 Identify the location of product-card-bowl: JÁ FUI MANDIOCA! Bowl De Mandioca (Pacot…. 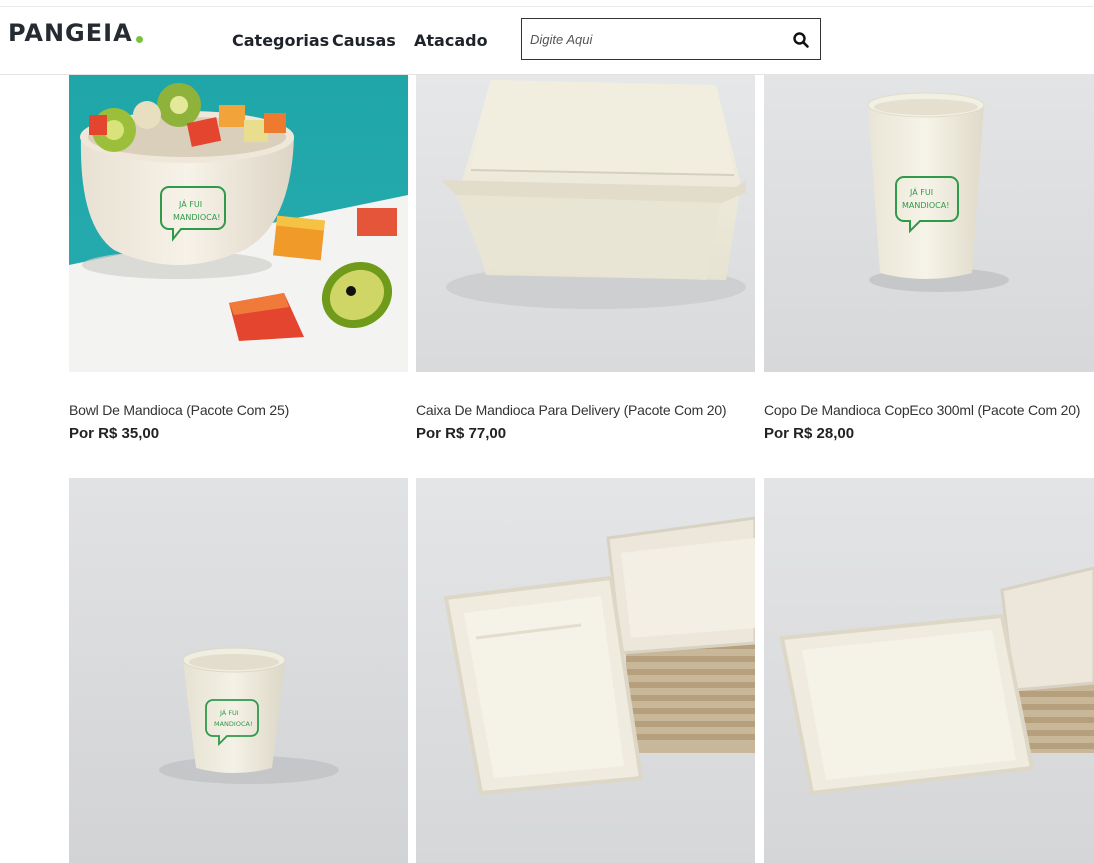
(238, 260).